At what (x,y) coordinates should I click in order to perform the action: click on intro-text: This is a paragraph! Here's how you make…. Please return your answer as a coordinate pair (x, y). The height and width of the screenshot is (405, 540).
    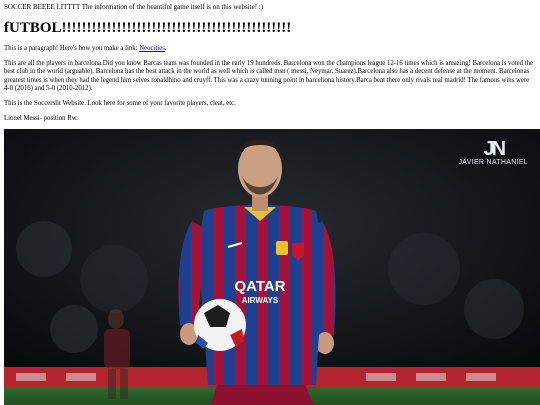
    Looking at the image, I should click on (72, 48).